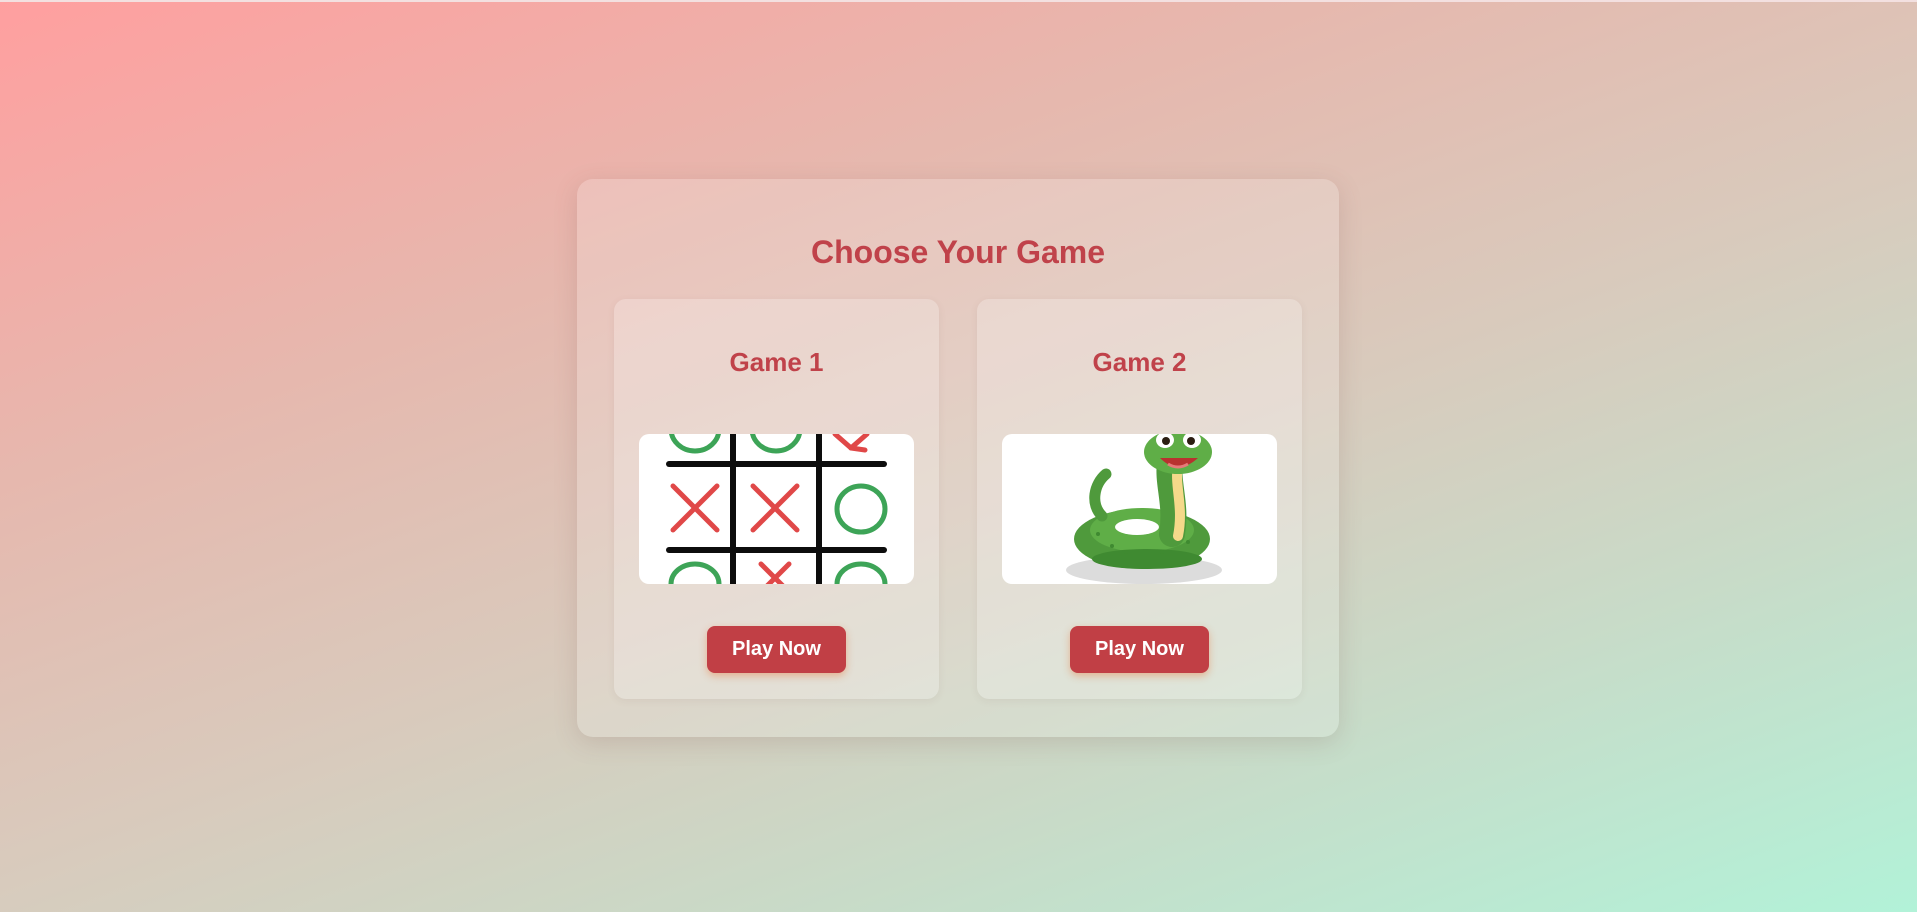 Image resolution: width=1917 pixels, height=912 pixels. Describe the element at coordinates (776, 509) in the screenshot. I see `tic-tac-toe-image` at that location.